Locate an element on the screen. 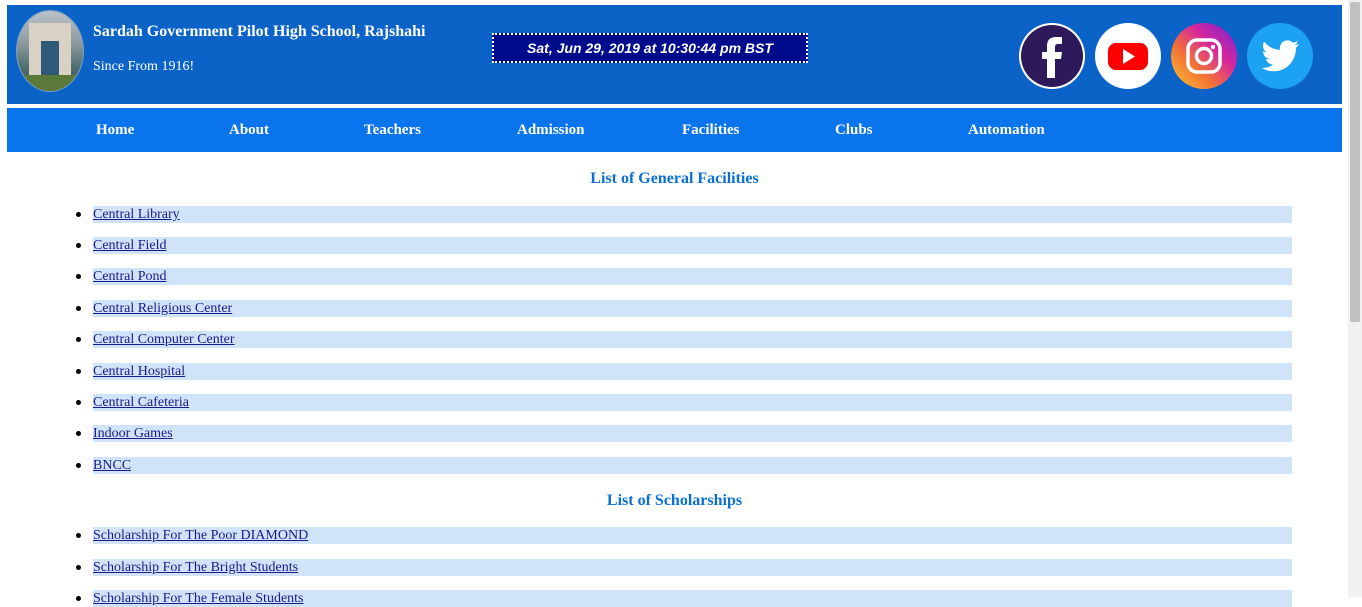 The height and width of the screenshot is (607, 1362). list-item: Central Cafeteria is located at coordinates (674, 402).